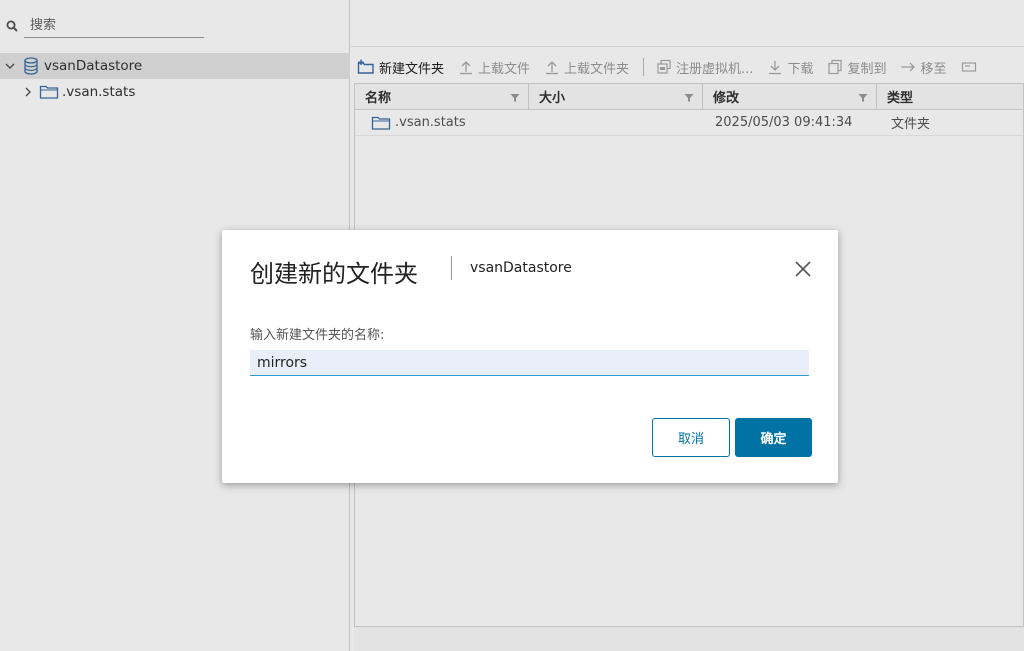 This screenshot has height=651, width=1024. Describe the element at coordinates (521, 268) in the screenshot. I see `dialog-subtitle: vsanDatastore` at that location.